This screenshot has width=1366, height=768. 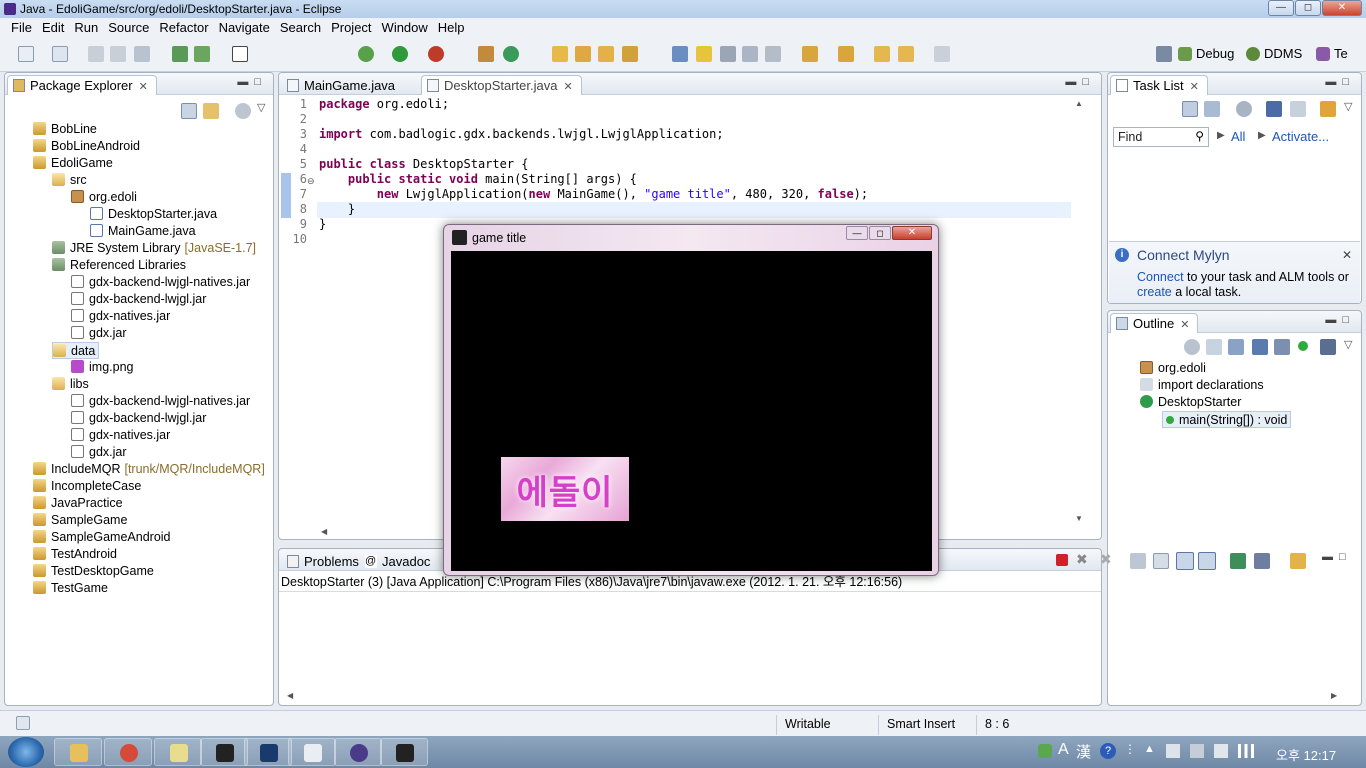 What do you see at coordinates (142, 54) in the screenshot?
I see `print-icon` at bounding box center [142, 54].